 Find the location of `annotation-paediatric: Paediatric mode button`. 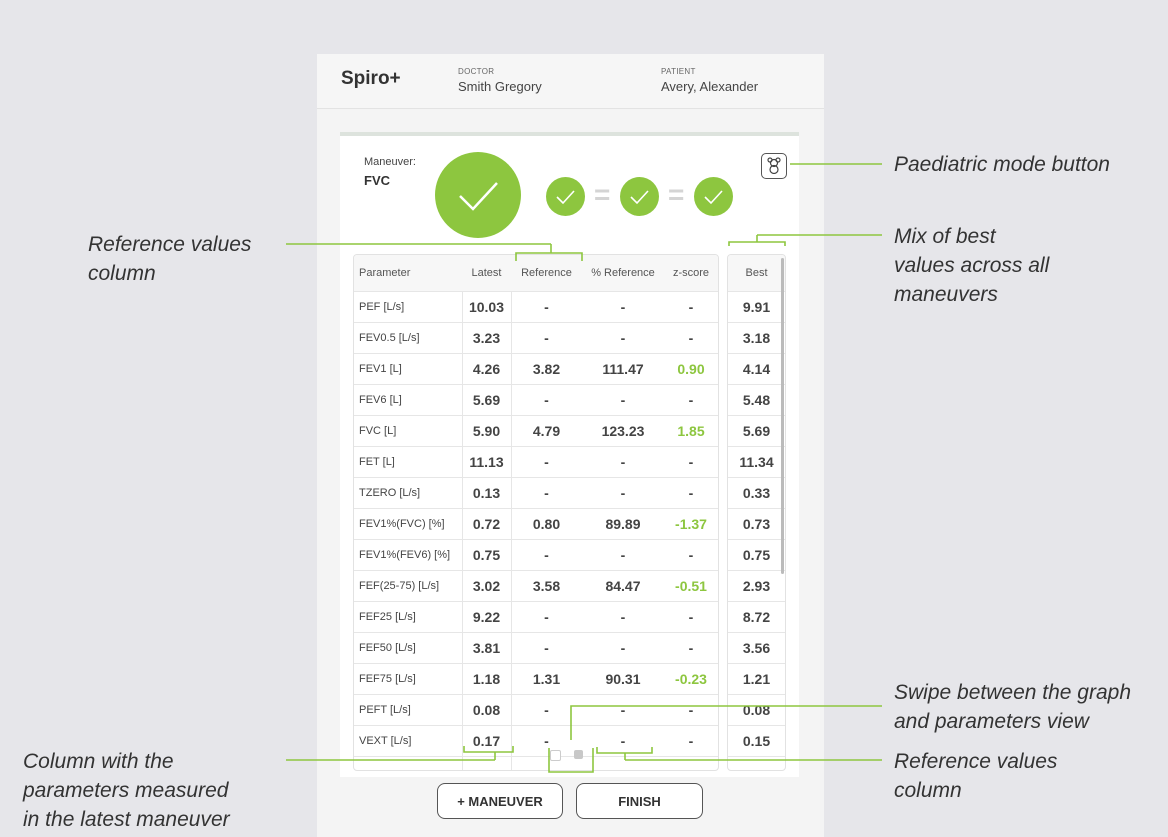

annotation-paediatric: Paediatric mode button is located at coordinates (1002, 164).